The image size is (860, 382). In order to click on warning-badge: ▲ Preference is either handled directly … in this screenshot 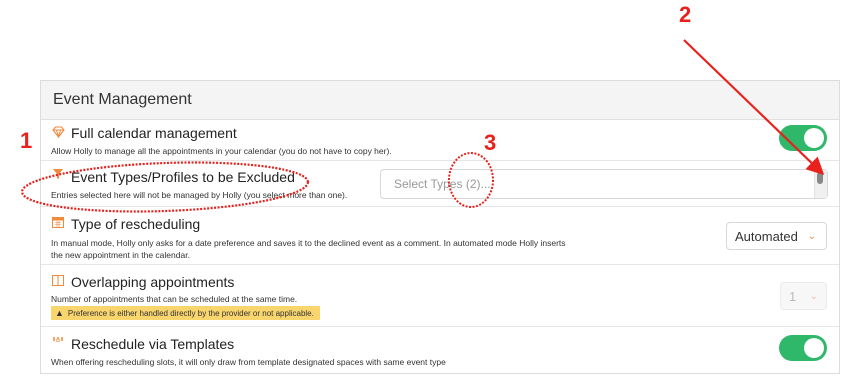, I will do `click(185, 313)`.